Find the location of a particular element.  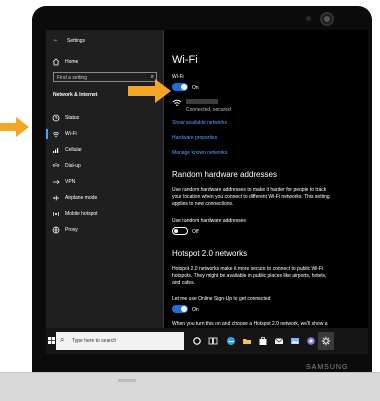

window-title: Settings is located at coordinates (76, 41).